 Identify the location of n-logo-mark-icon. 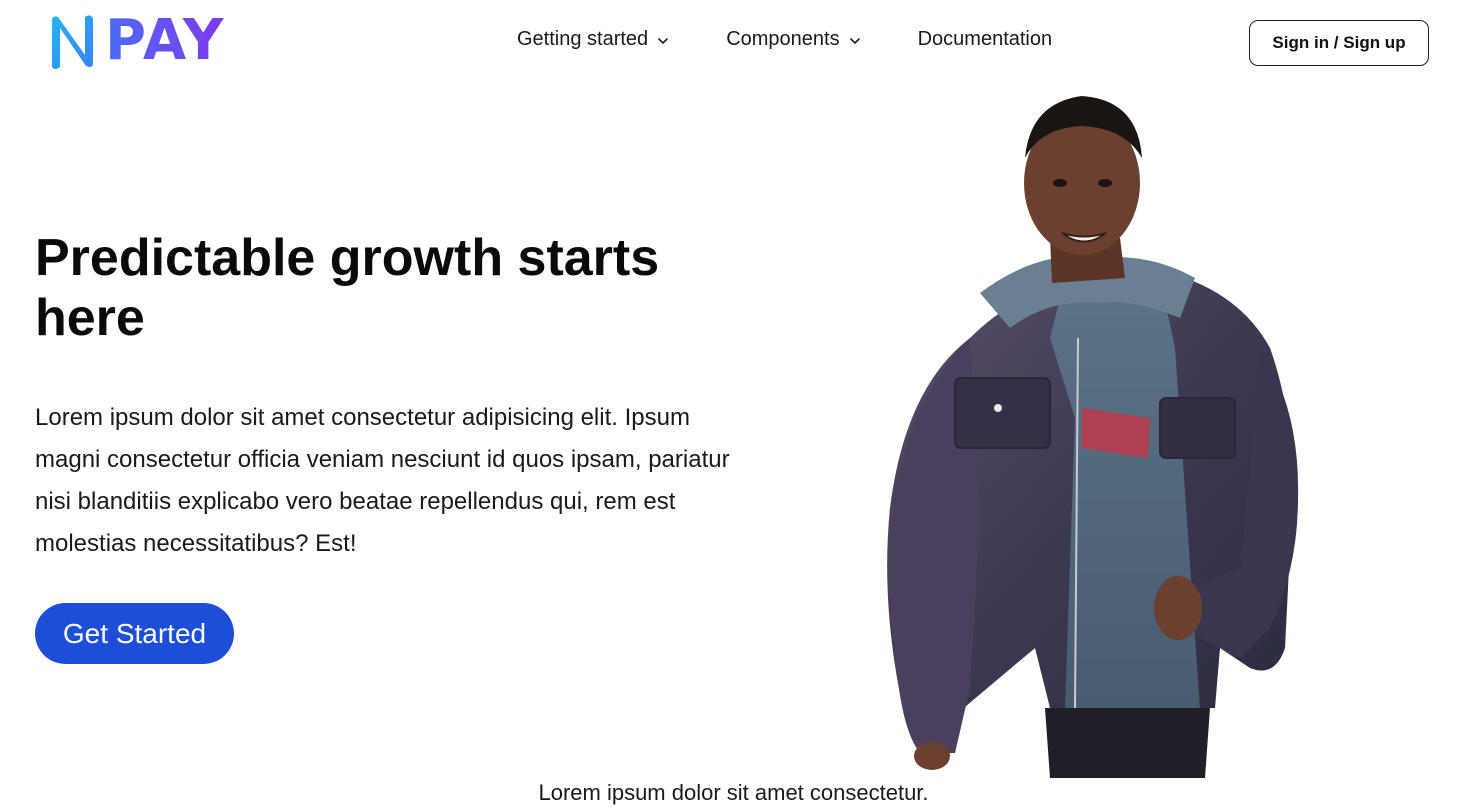
(72, 42).